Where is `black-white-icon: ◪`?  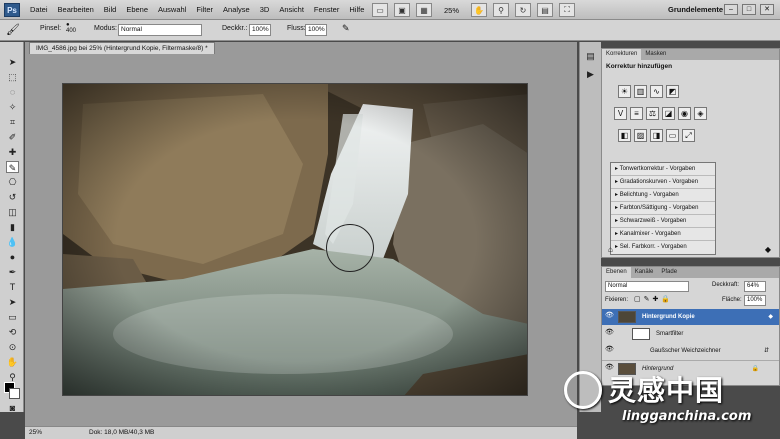 black-white-icon: ◪ is located at coordinates (668, 113).